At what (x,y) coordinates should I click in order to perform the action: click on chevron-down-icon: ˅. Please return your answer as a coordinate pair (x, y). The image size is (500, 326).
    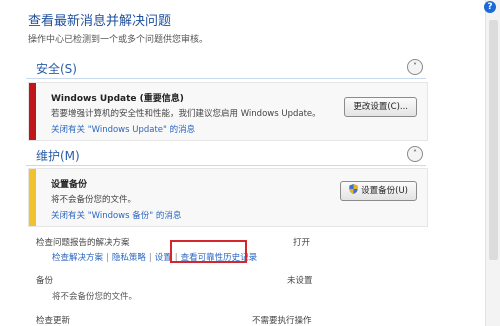
    Looking at the image, I should click on (415, 67).